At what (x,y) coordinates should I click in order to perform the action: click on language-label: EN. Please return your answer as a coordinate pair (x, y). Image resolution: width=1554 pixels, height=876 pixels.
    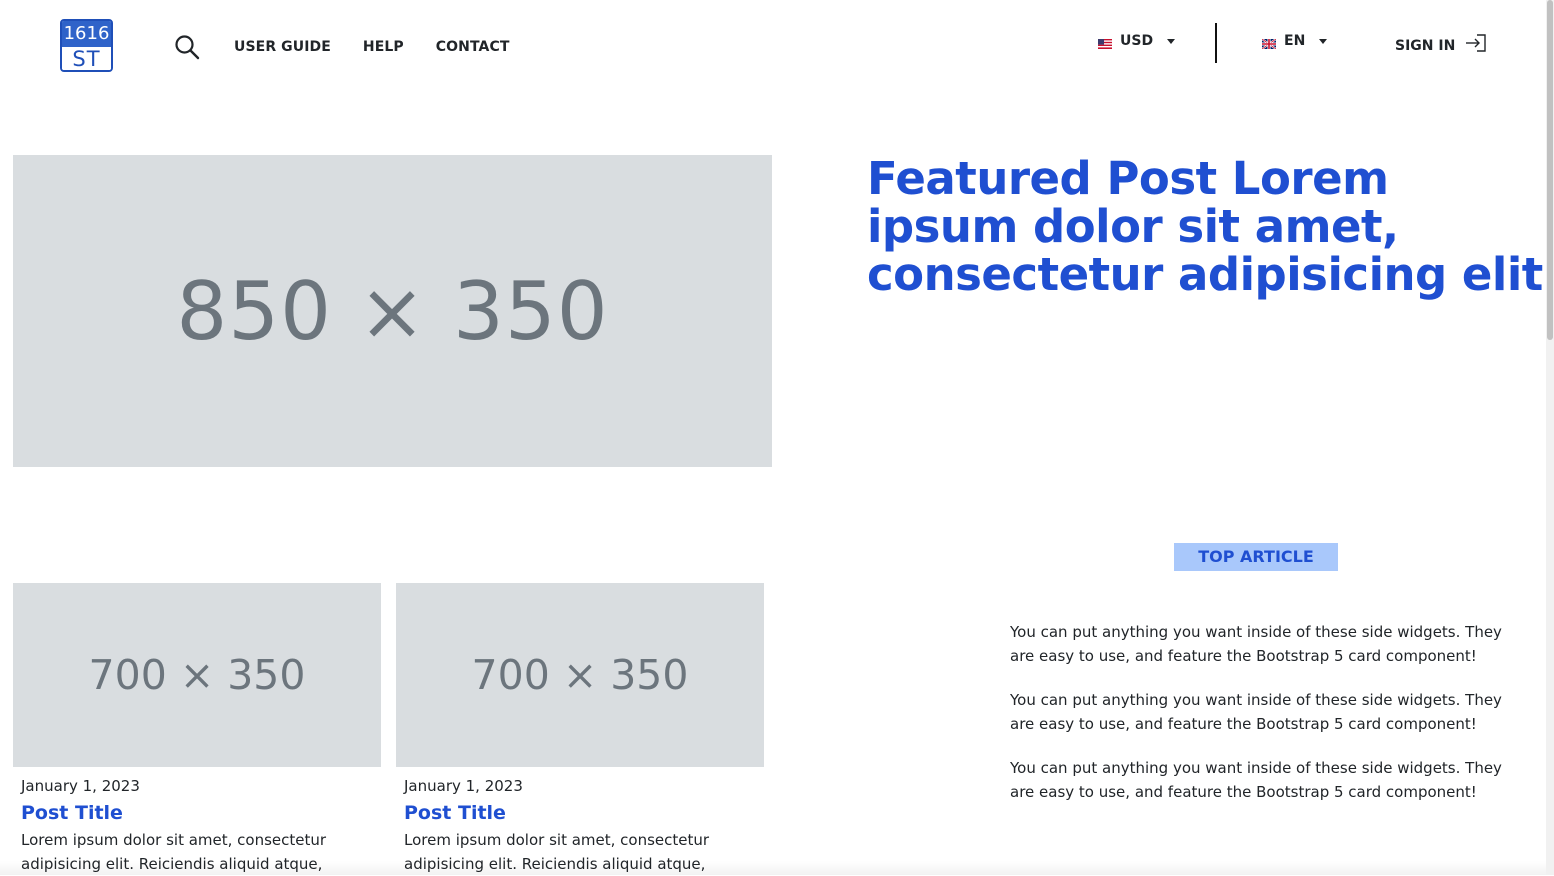
    Looking at the image, I should click on (1295, 41).